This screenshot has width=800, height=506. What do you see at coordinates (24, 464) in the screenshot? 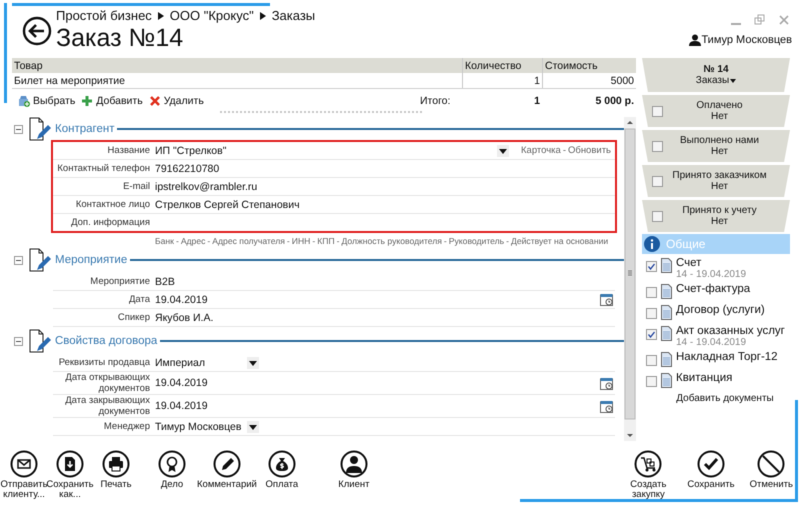
I see `envelope-icon` at bounding box center [24, 464].